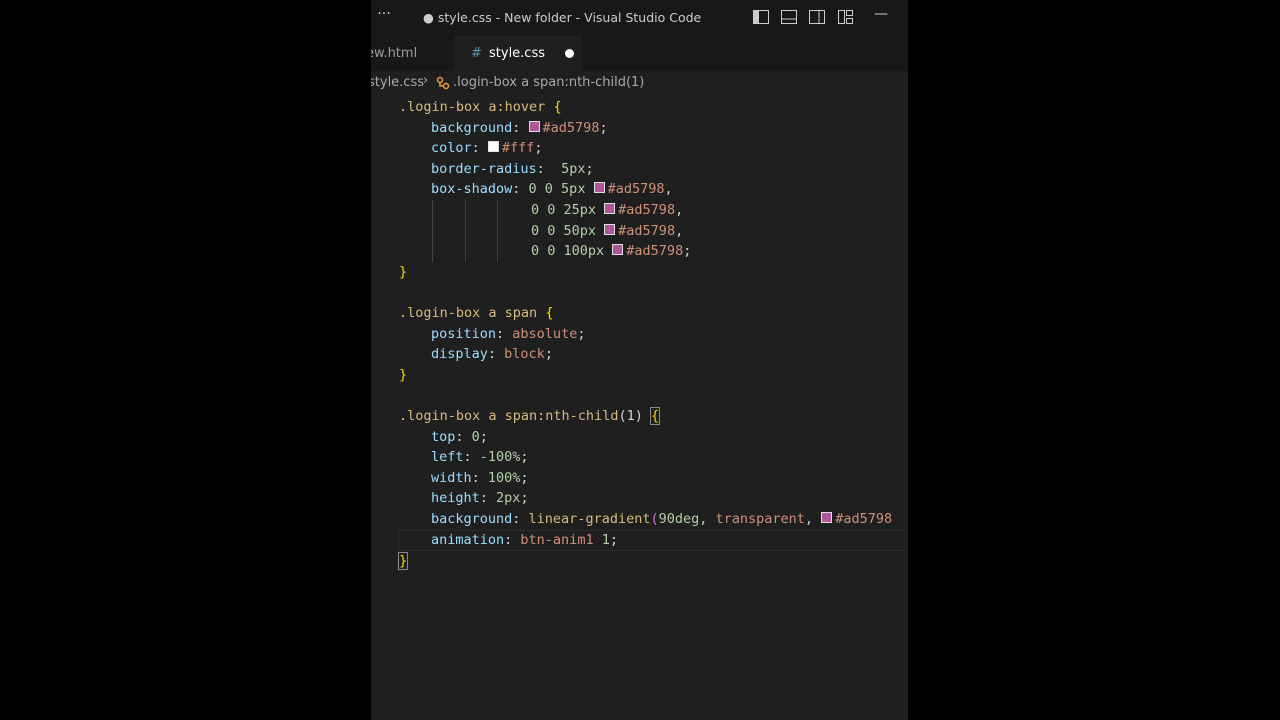  What do you see at coordinates (459, 437) in the screenshot?
I see `code-line-17: top: 0;` at bounding box center [459, 437].